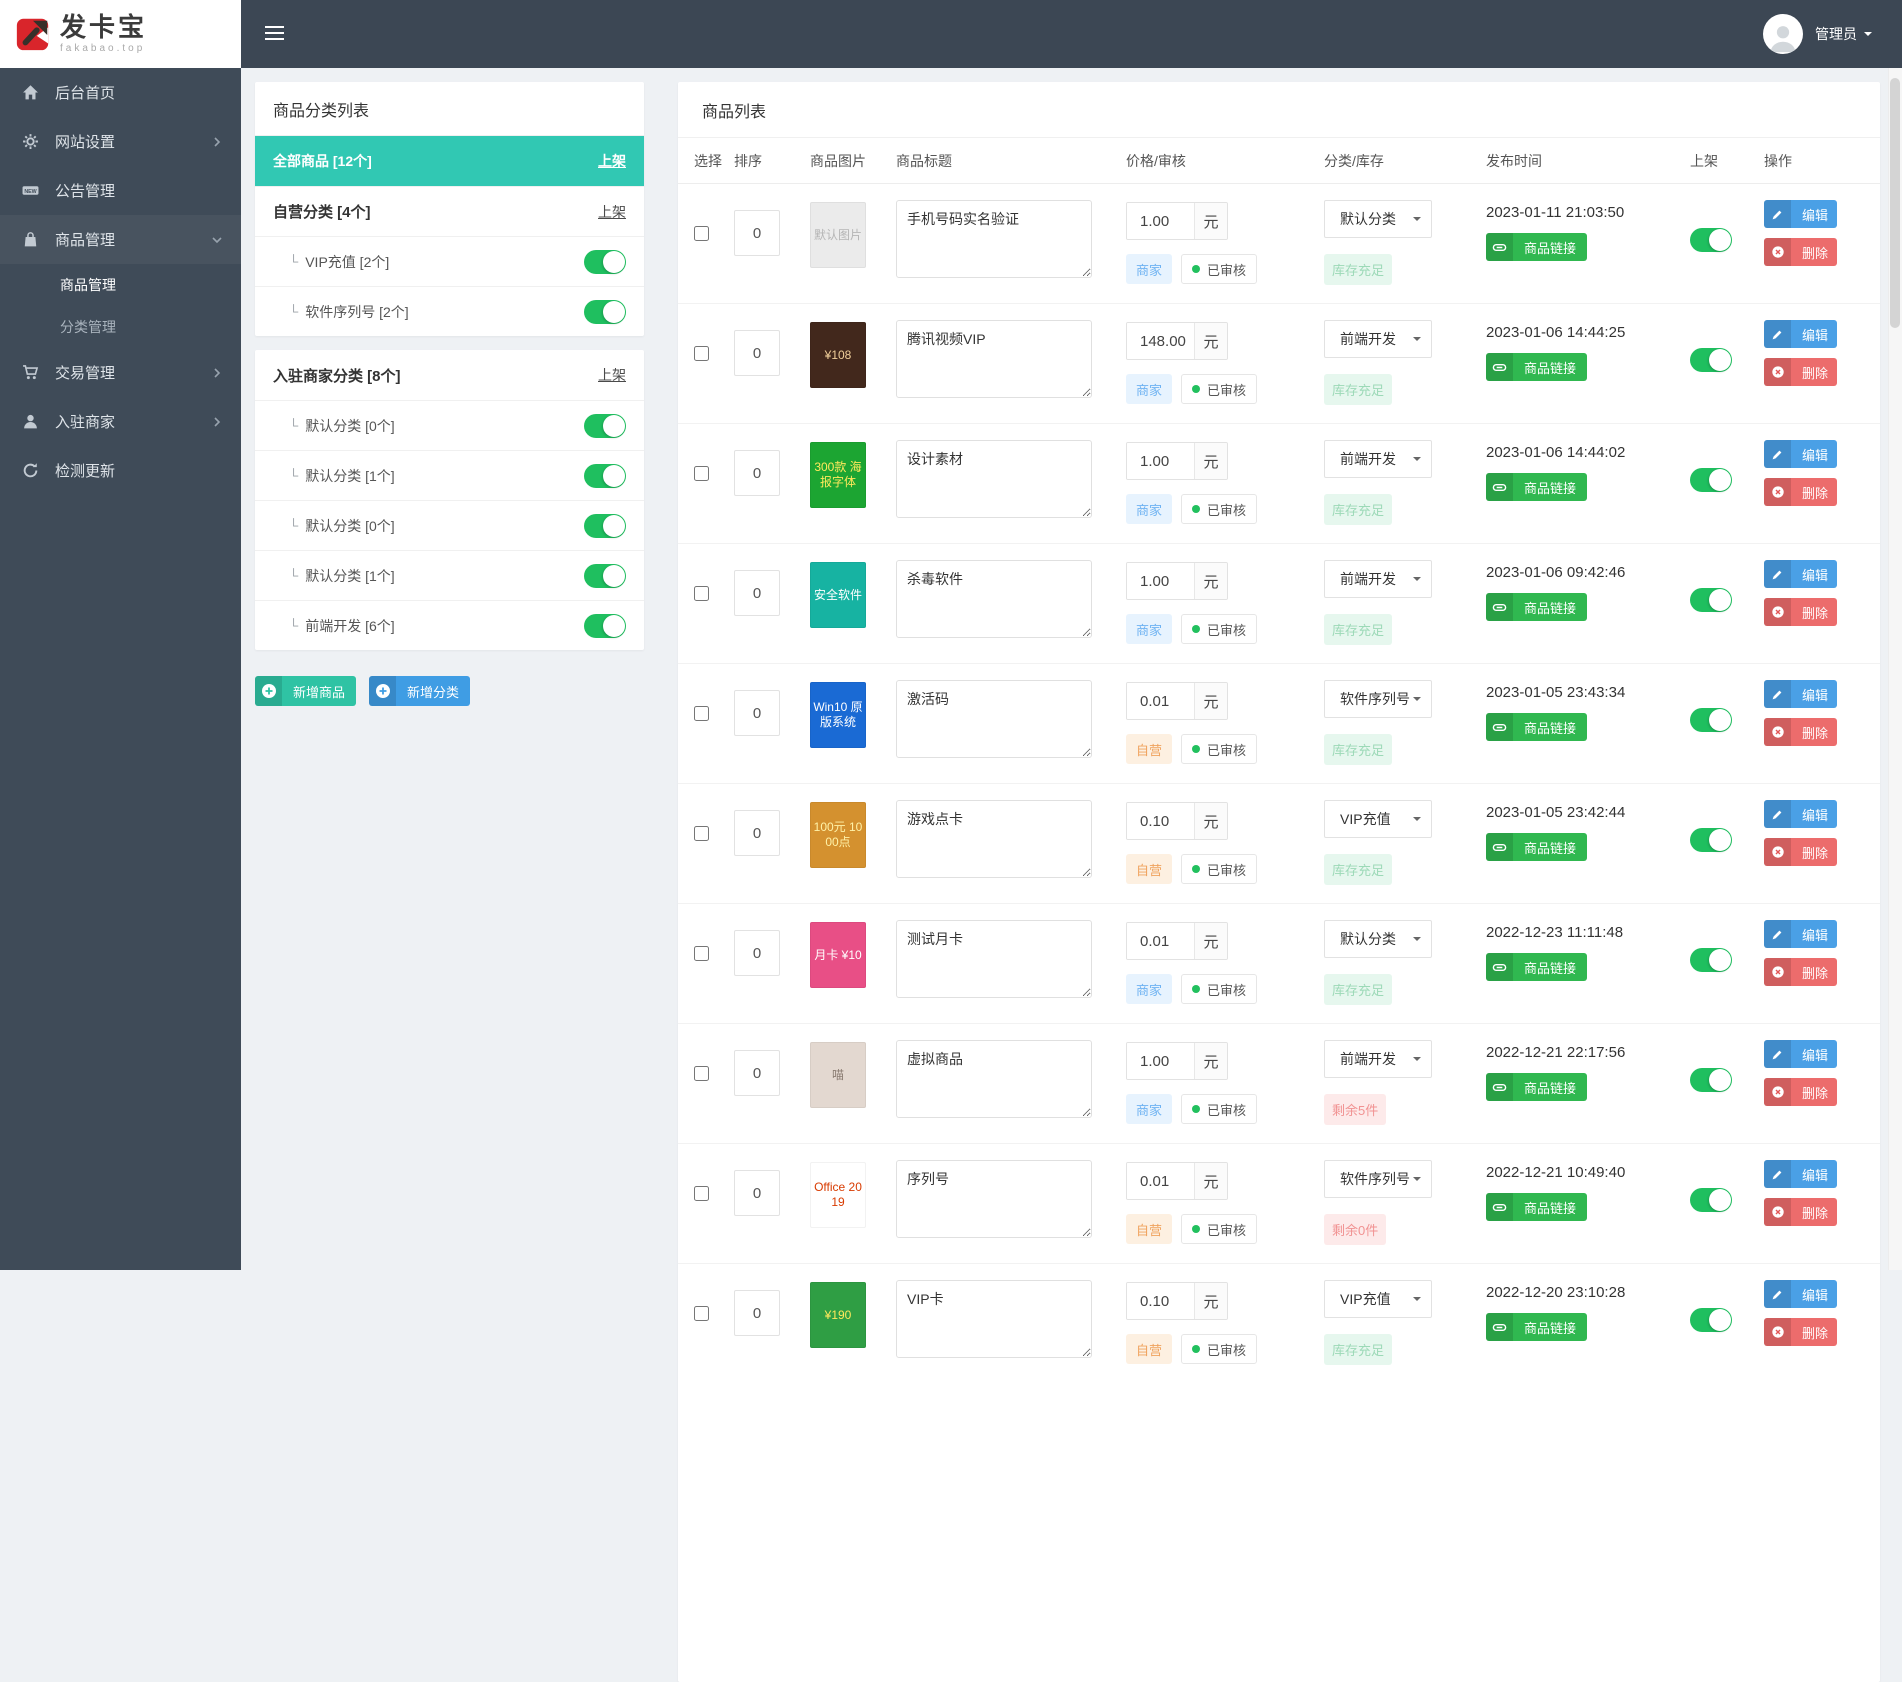 This screenshot has width=1902, height=1682. Describe the element at coordinates (994, 839) in the screenshot. I see `product-title-textarea: 游戏点卡` at that location.